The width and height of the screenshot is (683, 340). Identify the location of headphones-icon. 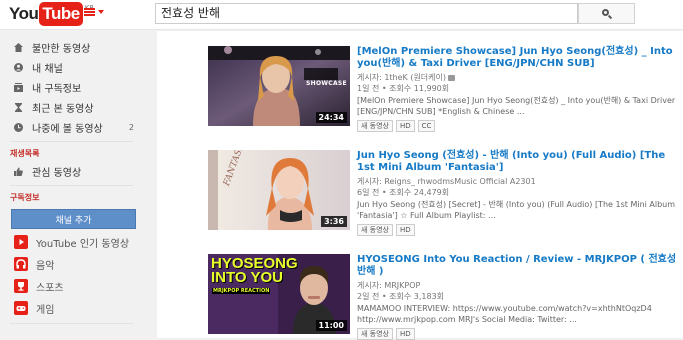
(21, 264).